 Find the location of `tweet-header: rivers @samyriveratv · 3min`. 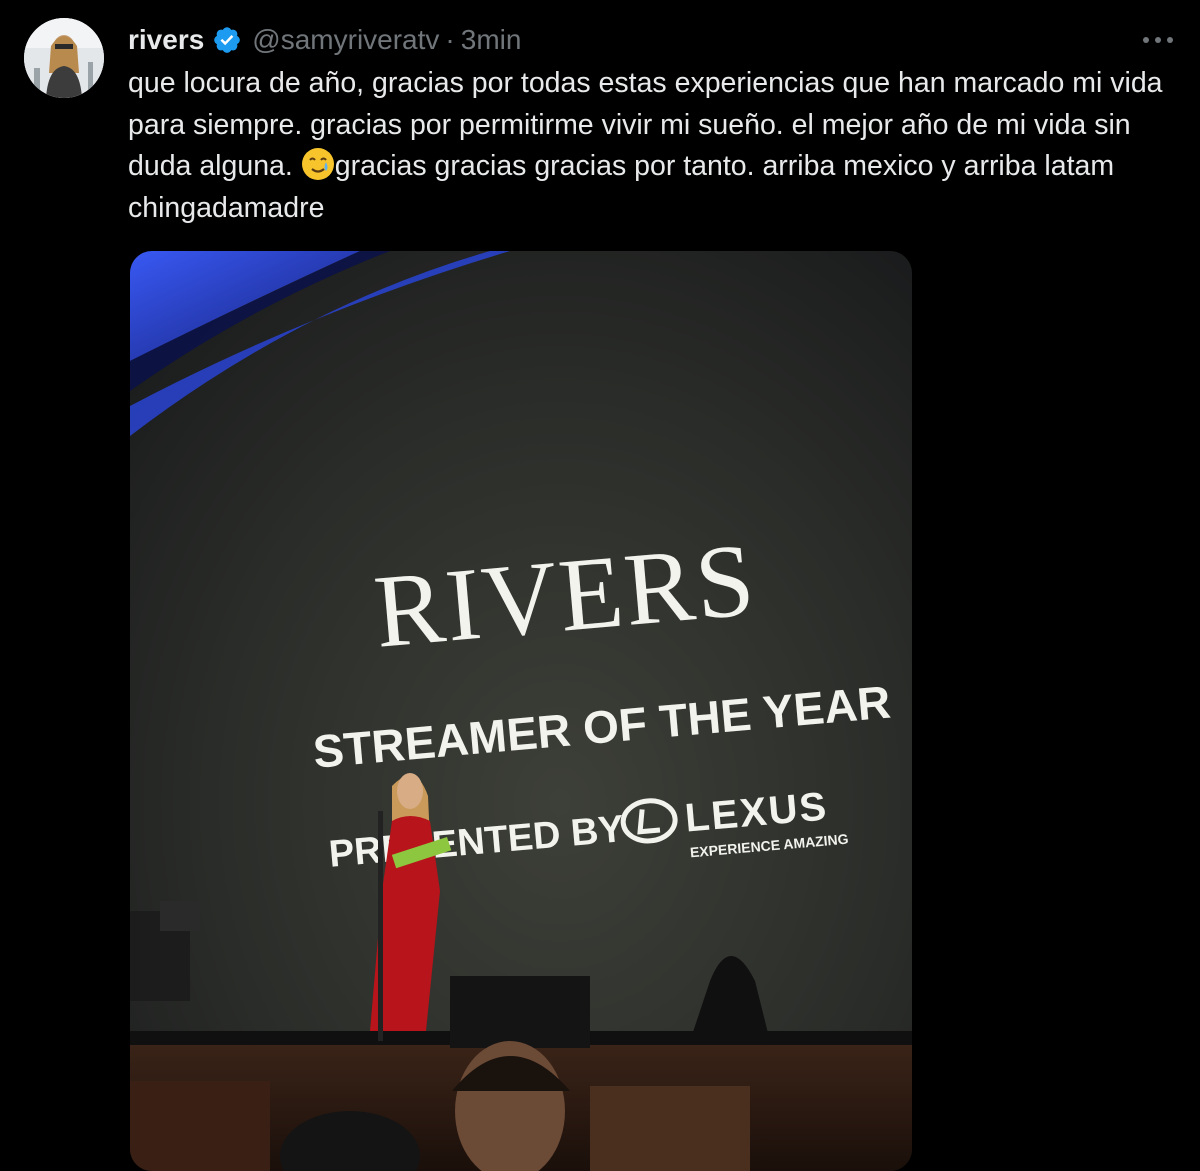

tweet-header: rivers @samyriveratv · 3min is located at coordinates (324, 40).